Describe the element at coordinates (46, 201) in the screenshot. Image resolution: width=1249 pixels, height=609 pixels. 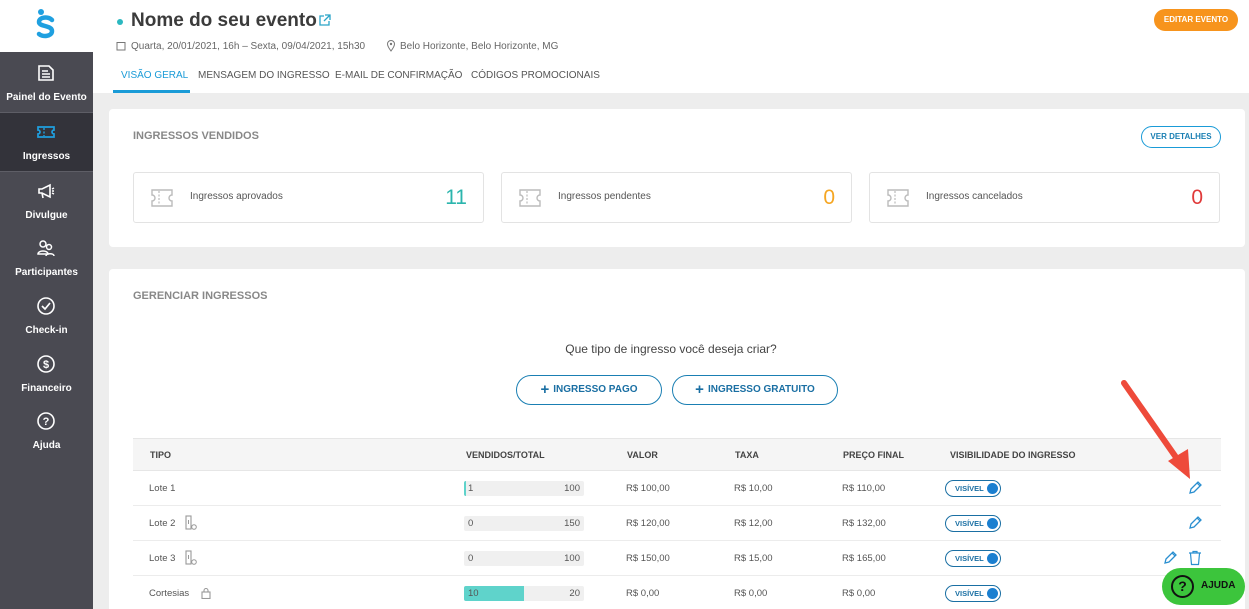
I see `sidebar-item-divulgue: Divulgue` at that location.